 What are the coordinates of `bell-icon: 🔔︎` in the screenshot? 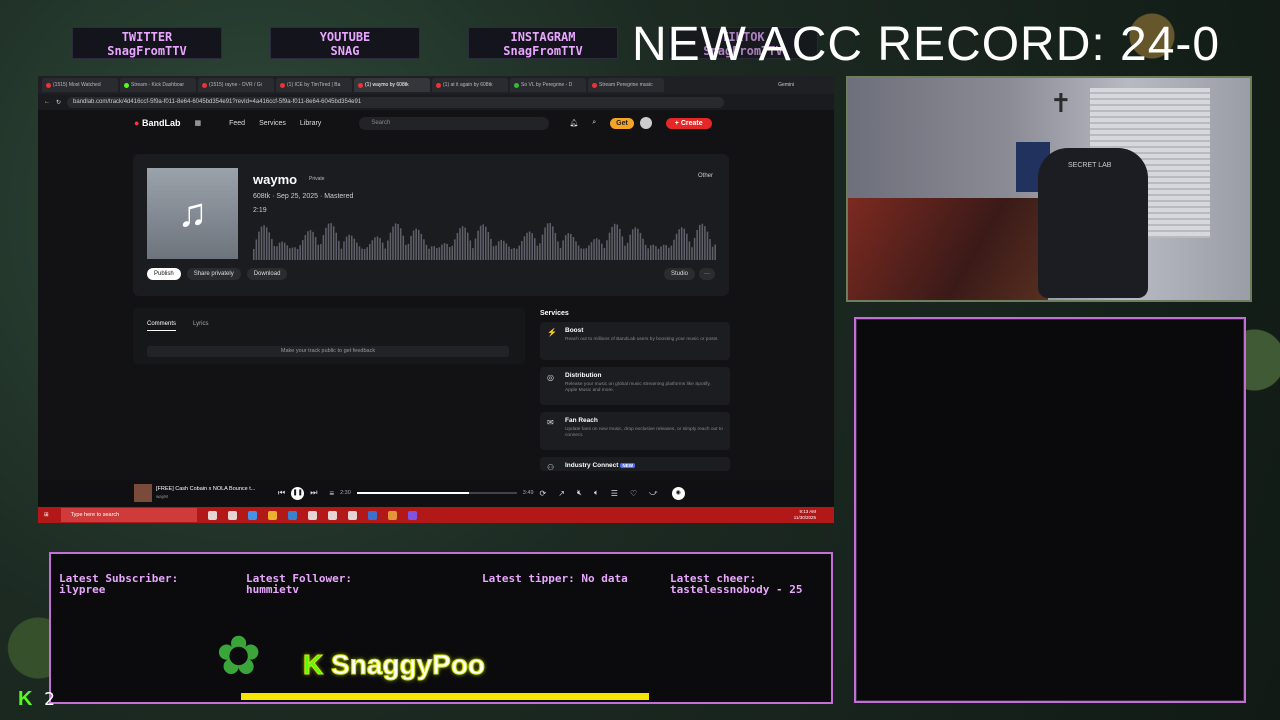 It's located at (573, 123).